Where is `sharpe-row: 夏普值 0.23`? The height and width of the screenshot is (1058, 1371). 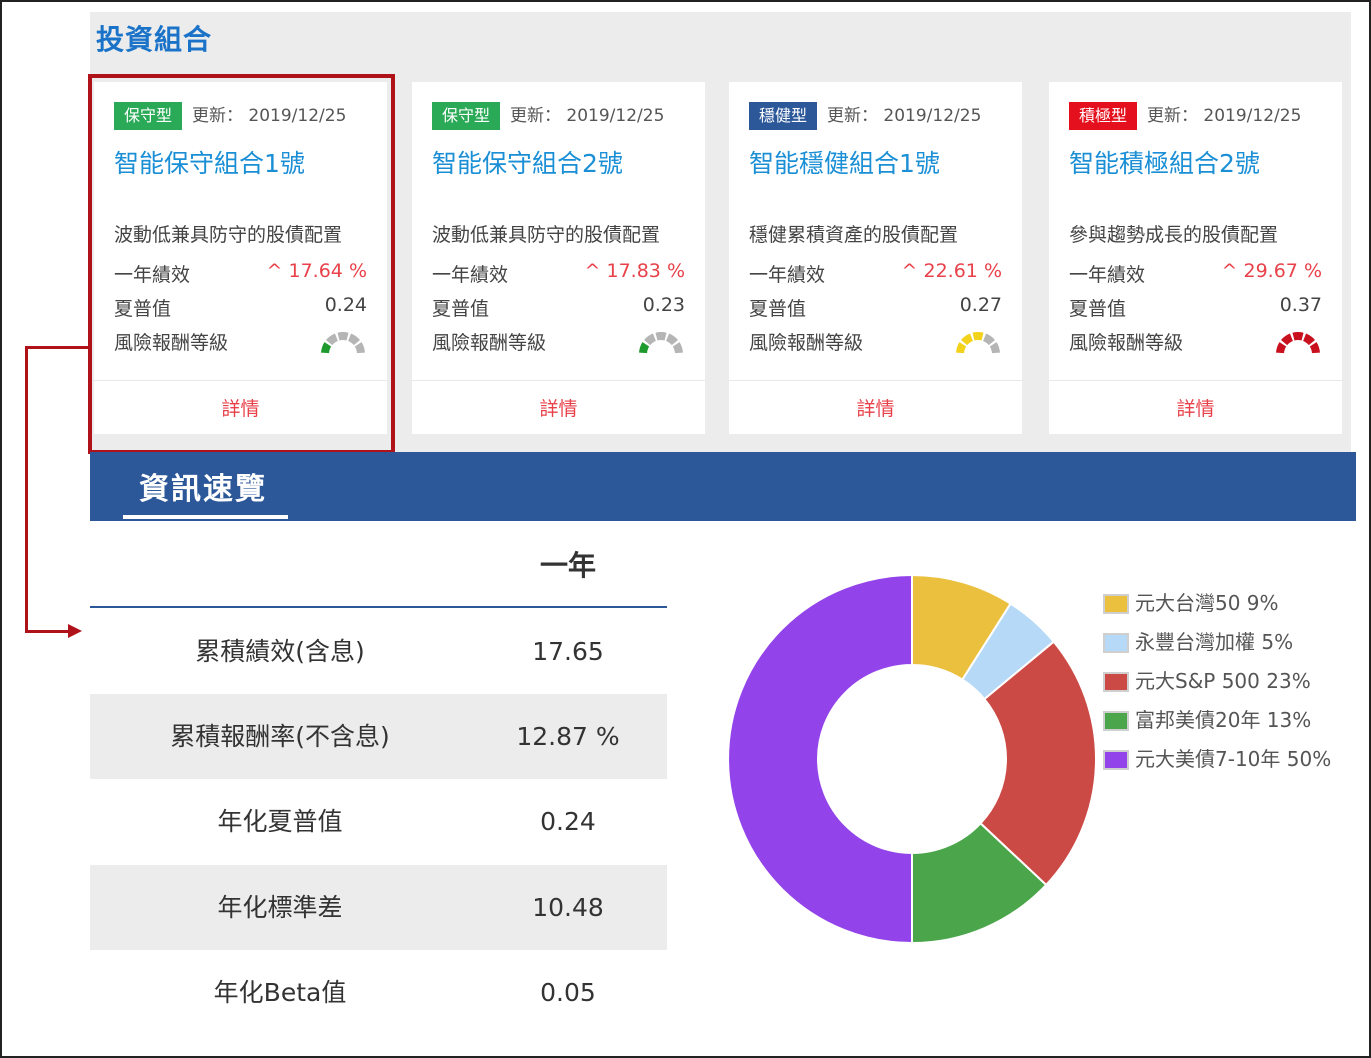
sharpe-row: 夏普值 0.23 is located at coordinates (558, 307).